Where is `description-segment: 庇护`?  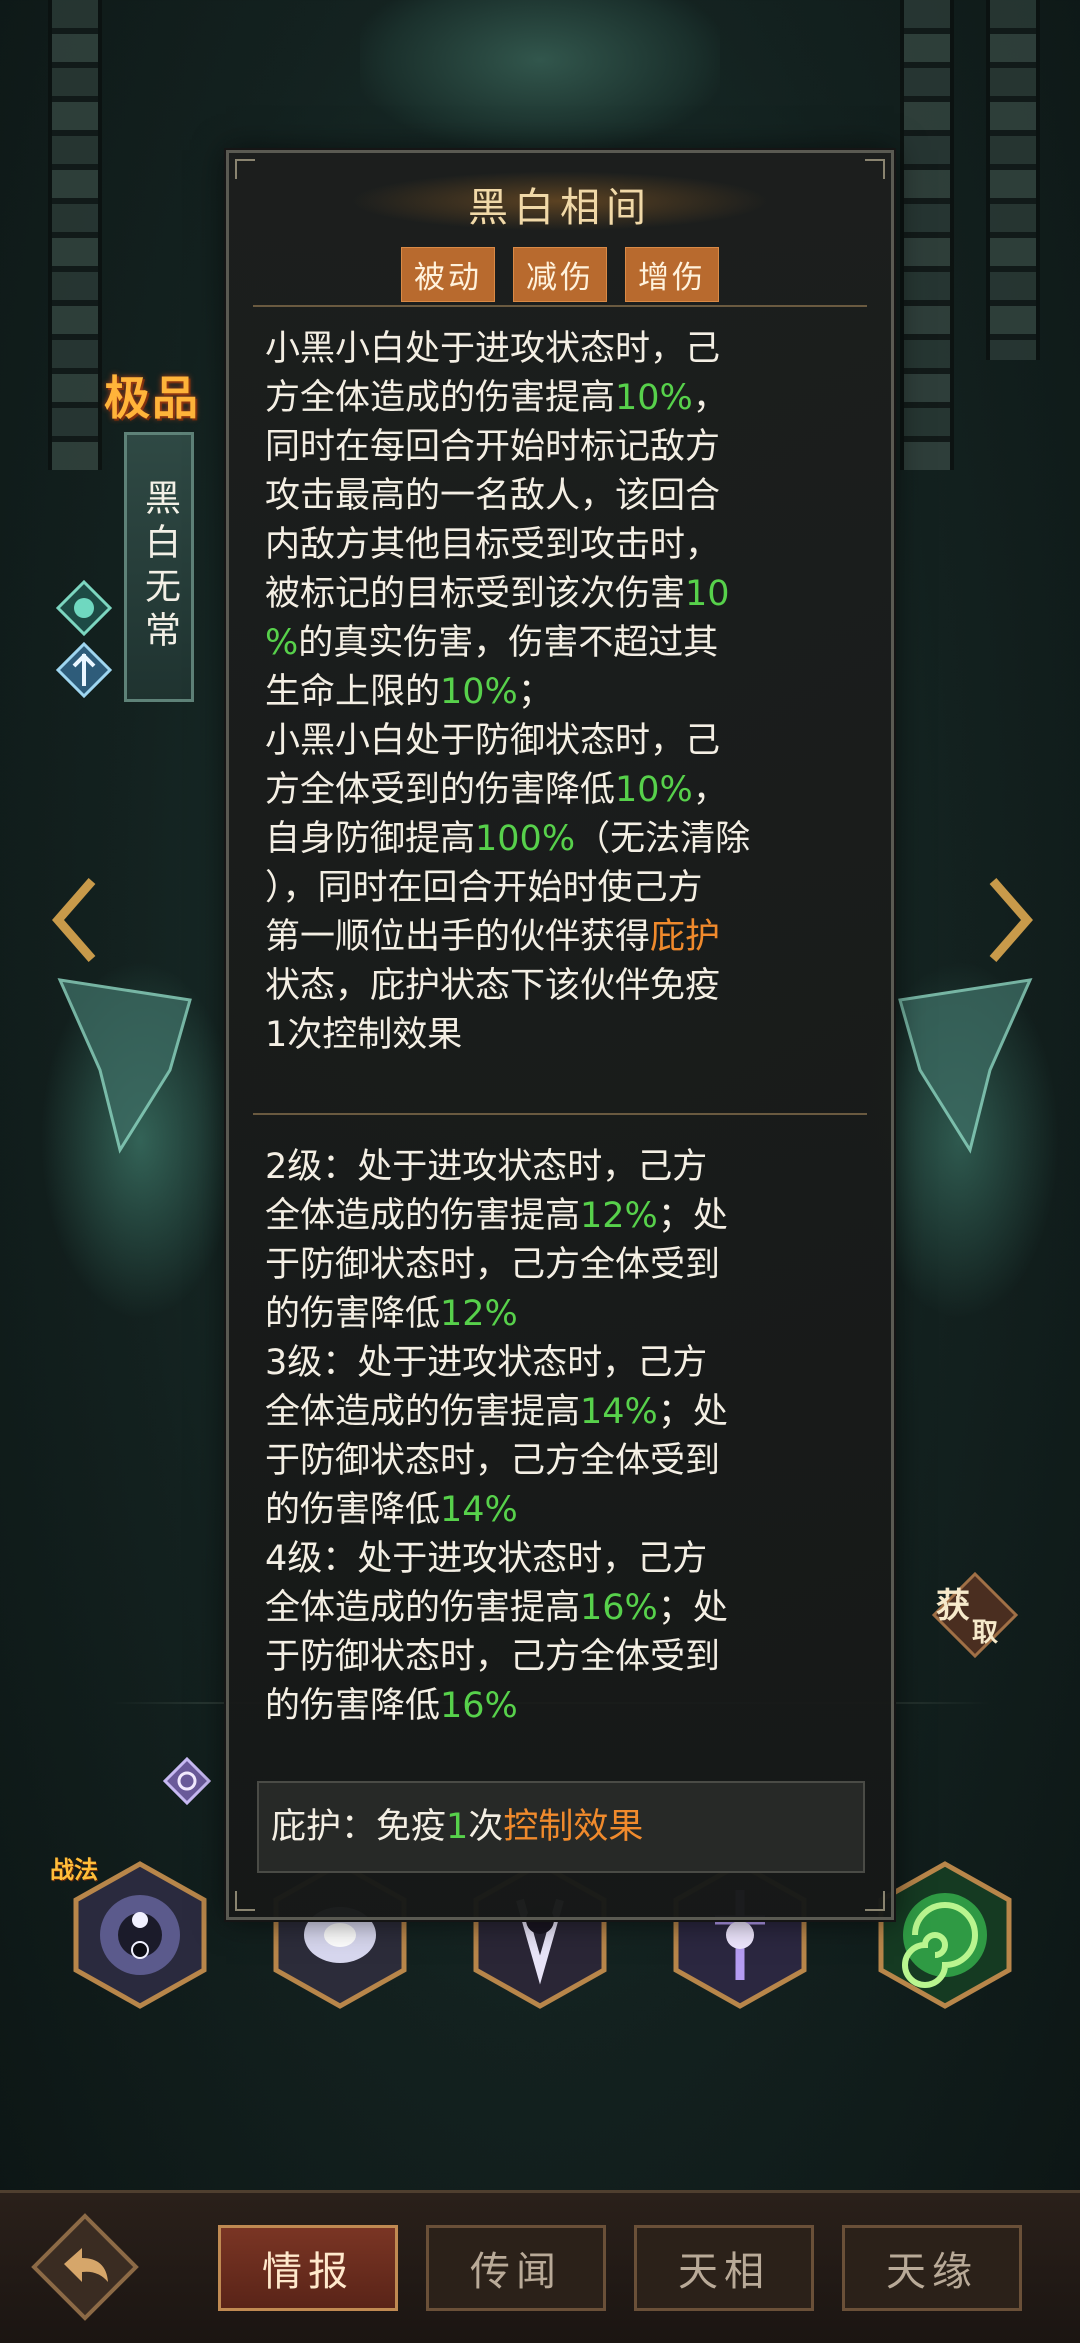
description-segment: 庇护 is located at coordinates (685, 937).